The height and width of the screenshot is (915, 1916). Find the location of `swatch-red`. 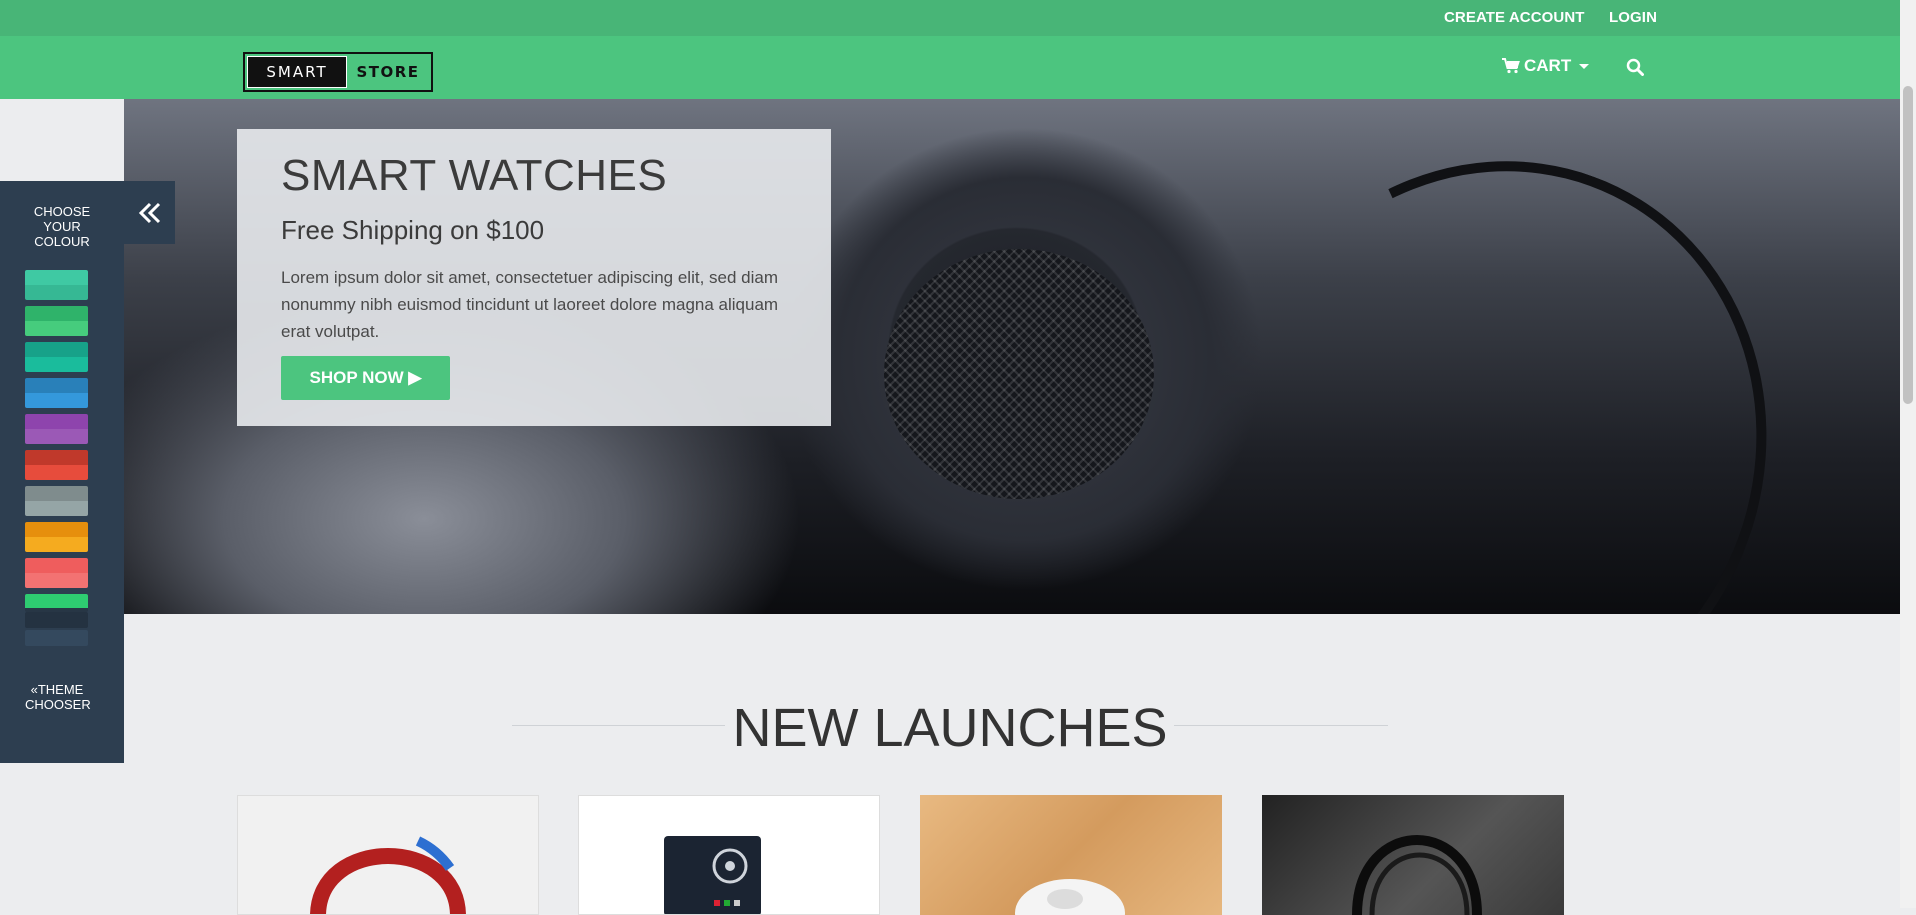

swatch-red is located at coordinates (56, 465).